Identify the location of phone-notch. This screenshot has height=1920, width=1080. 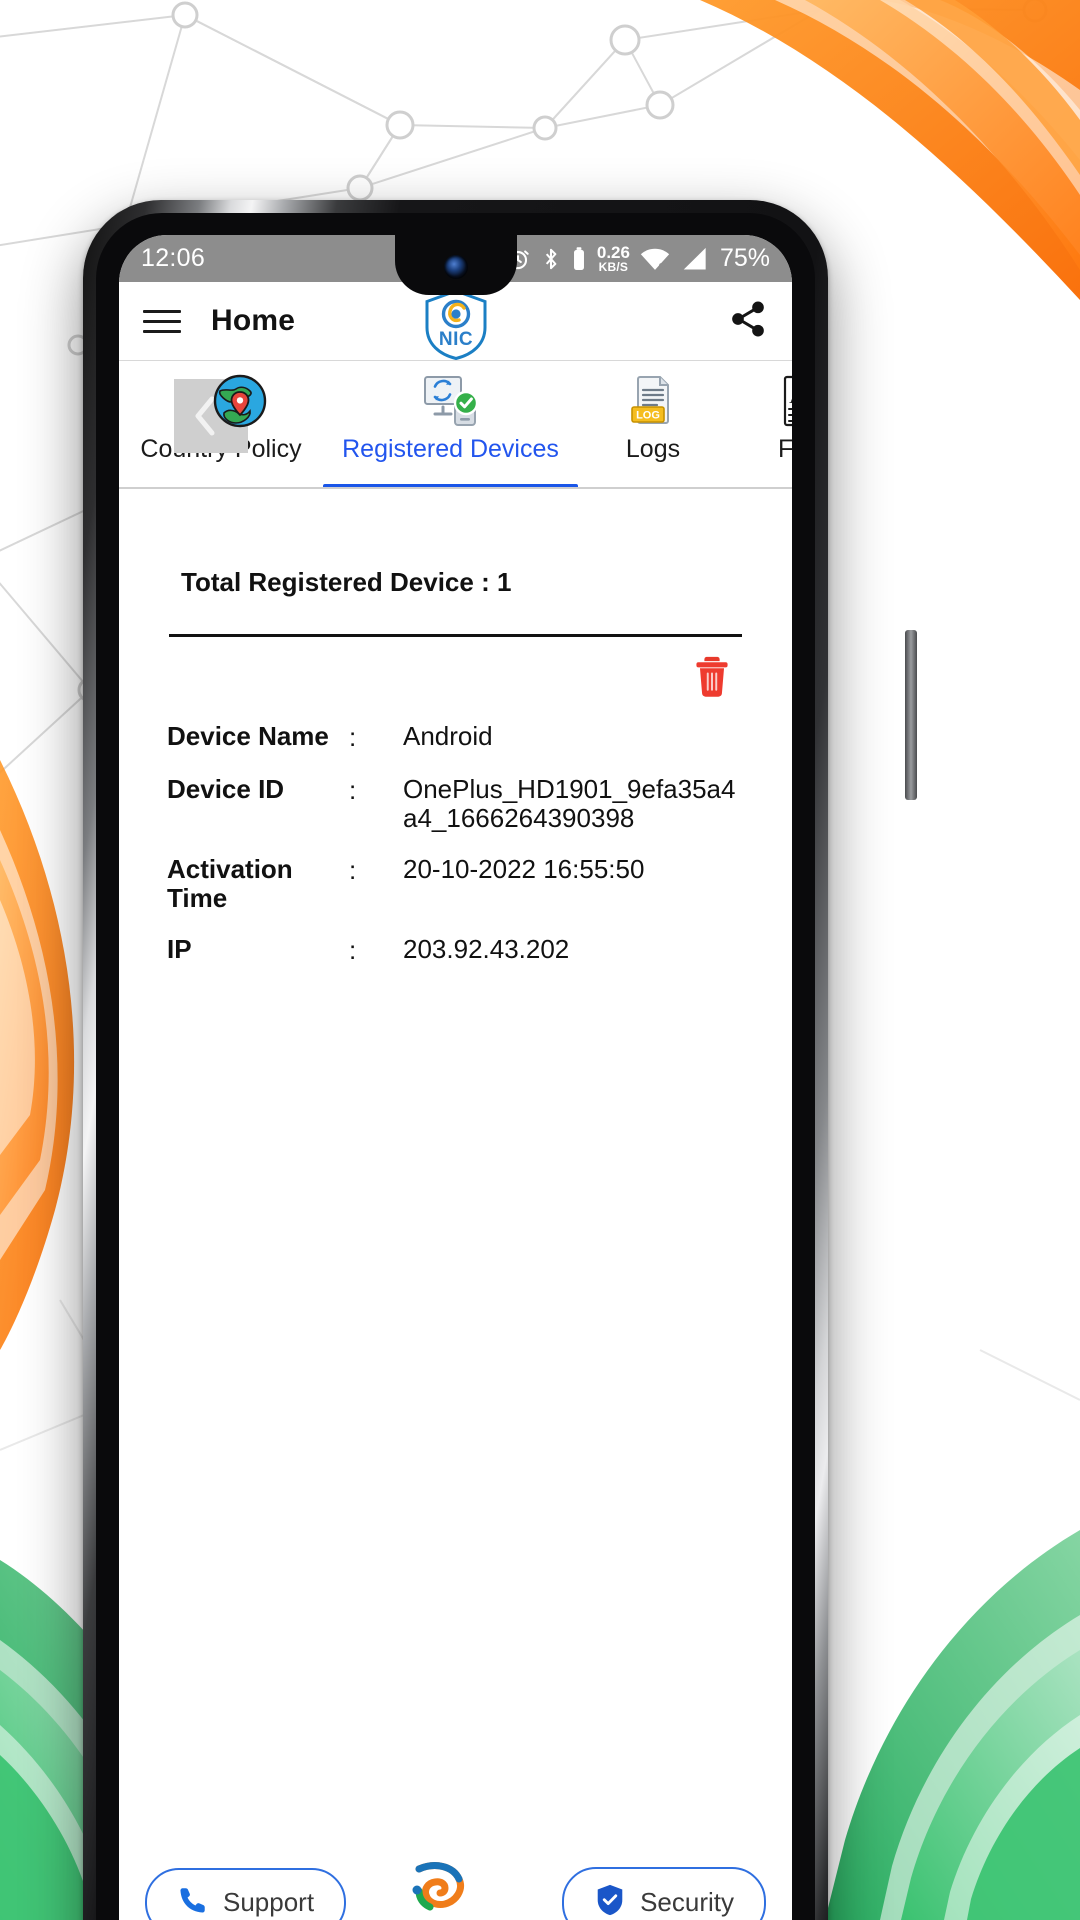
(455, 265).